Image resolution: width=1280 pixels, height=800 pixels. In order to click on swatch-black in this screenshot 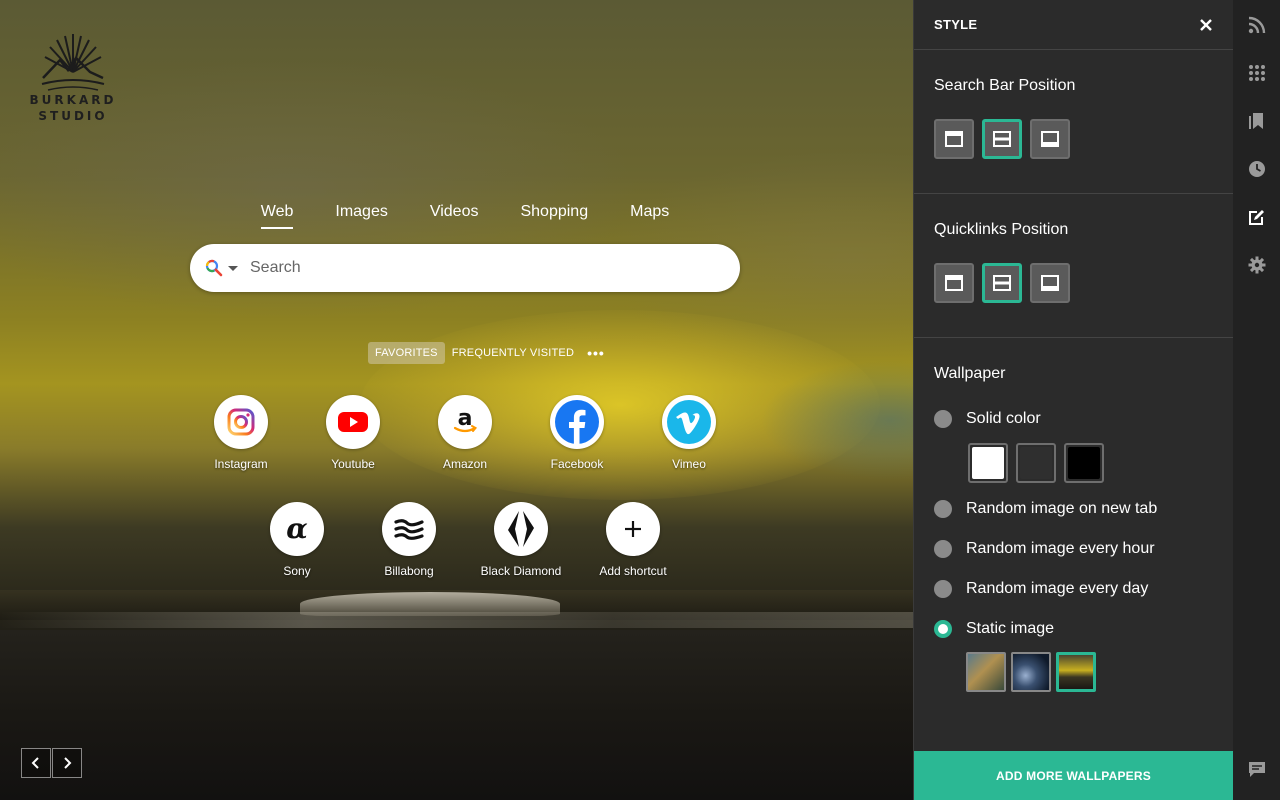, I will do `click(1084, 463)`.